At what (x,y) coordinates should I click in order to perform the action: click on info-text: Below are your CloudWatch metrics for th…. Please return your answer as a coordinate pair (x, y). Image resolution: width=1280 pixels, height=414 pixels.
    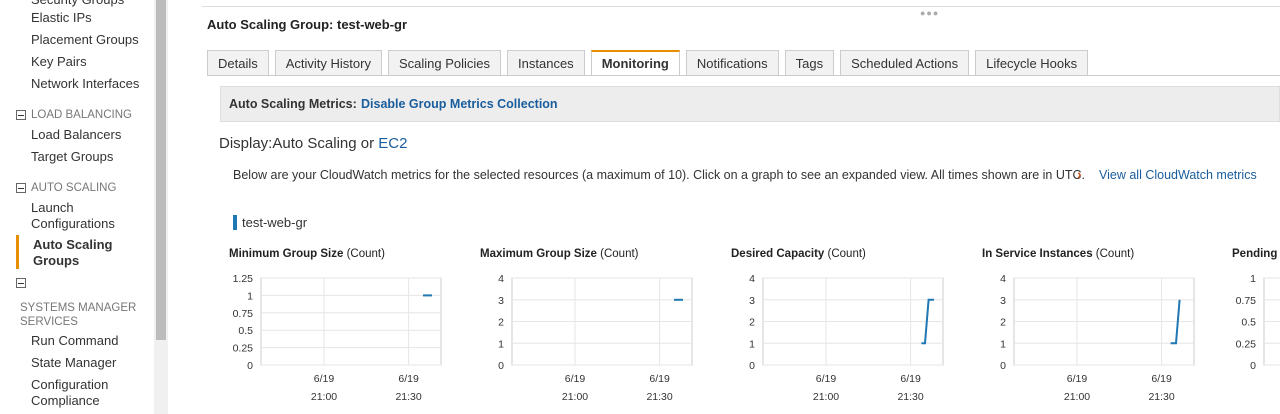
    Looking at the image, I should click on (659, 175).